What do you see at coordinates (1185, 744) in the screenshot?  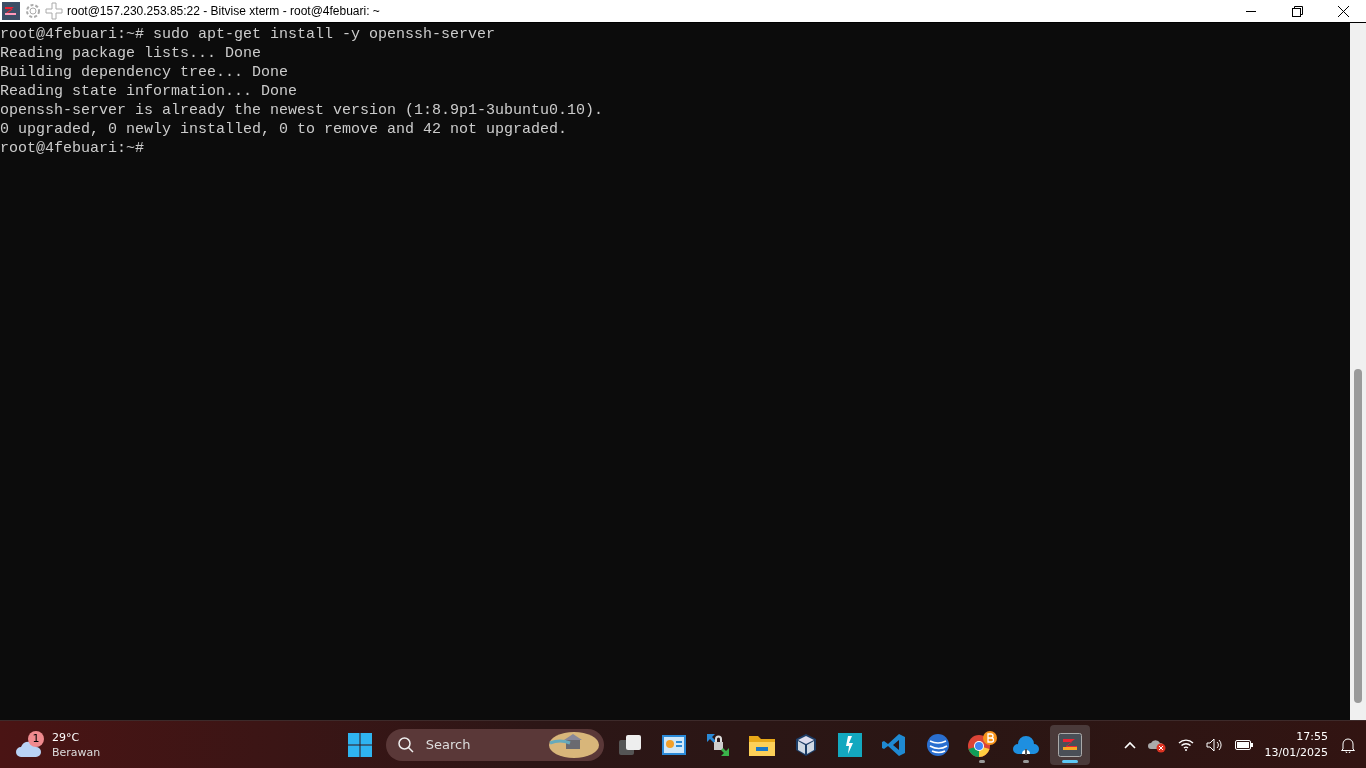 I see `wifi-icon` at bounding box center [1185, 744].